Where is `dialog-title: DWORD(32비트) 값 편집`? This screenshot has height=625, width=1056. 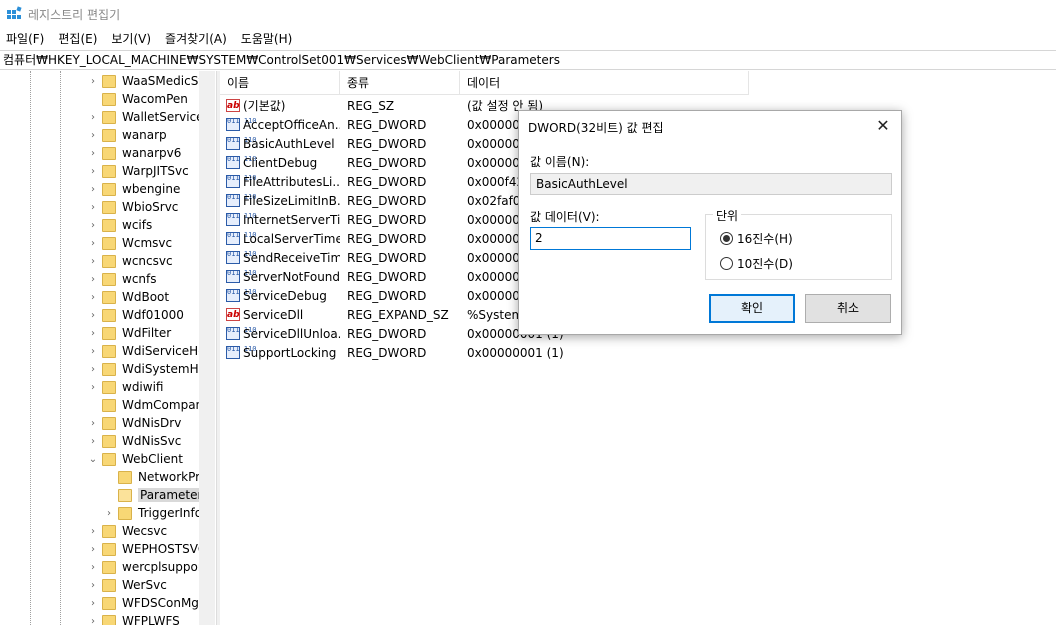
dialog-title: DWORD(32비트) 값 편집 is located at coordinates (596, 128).